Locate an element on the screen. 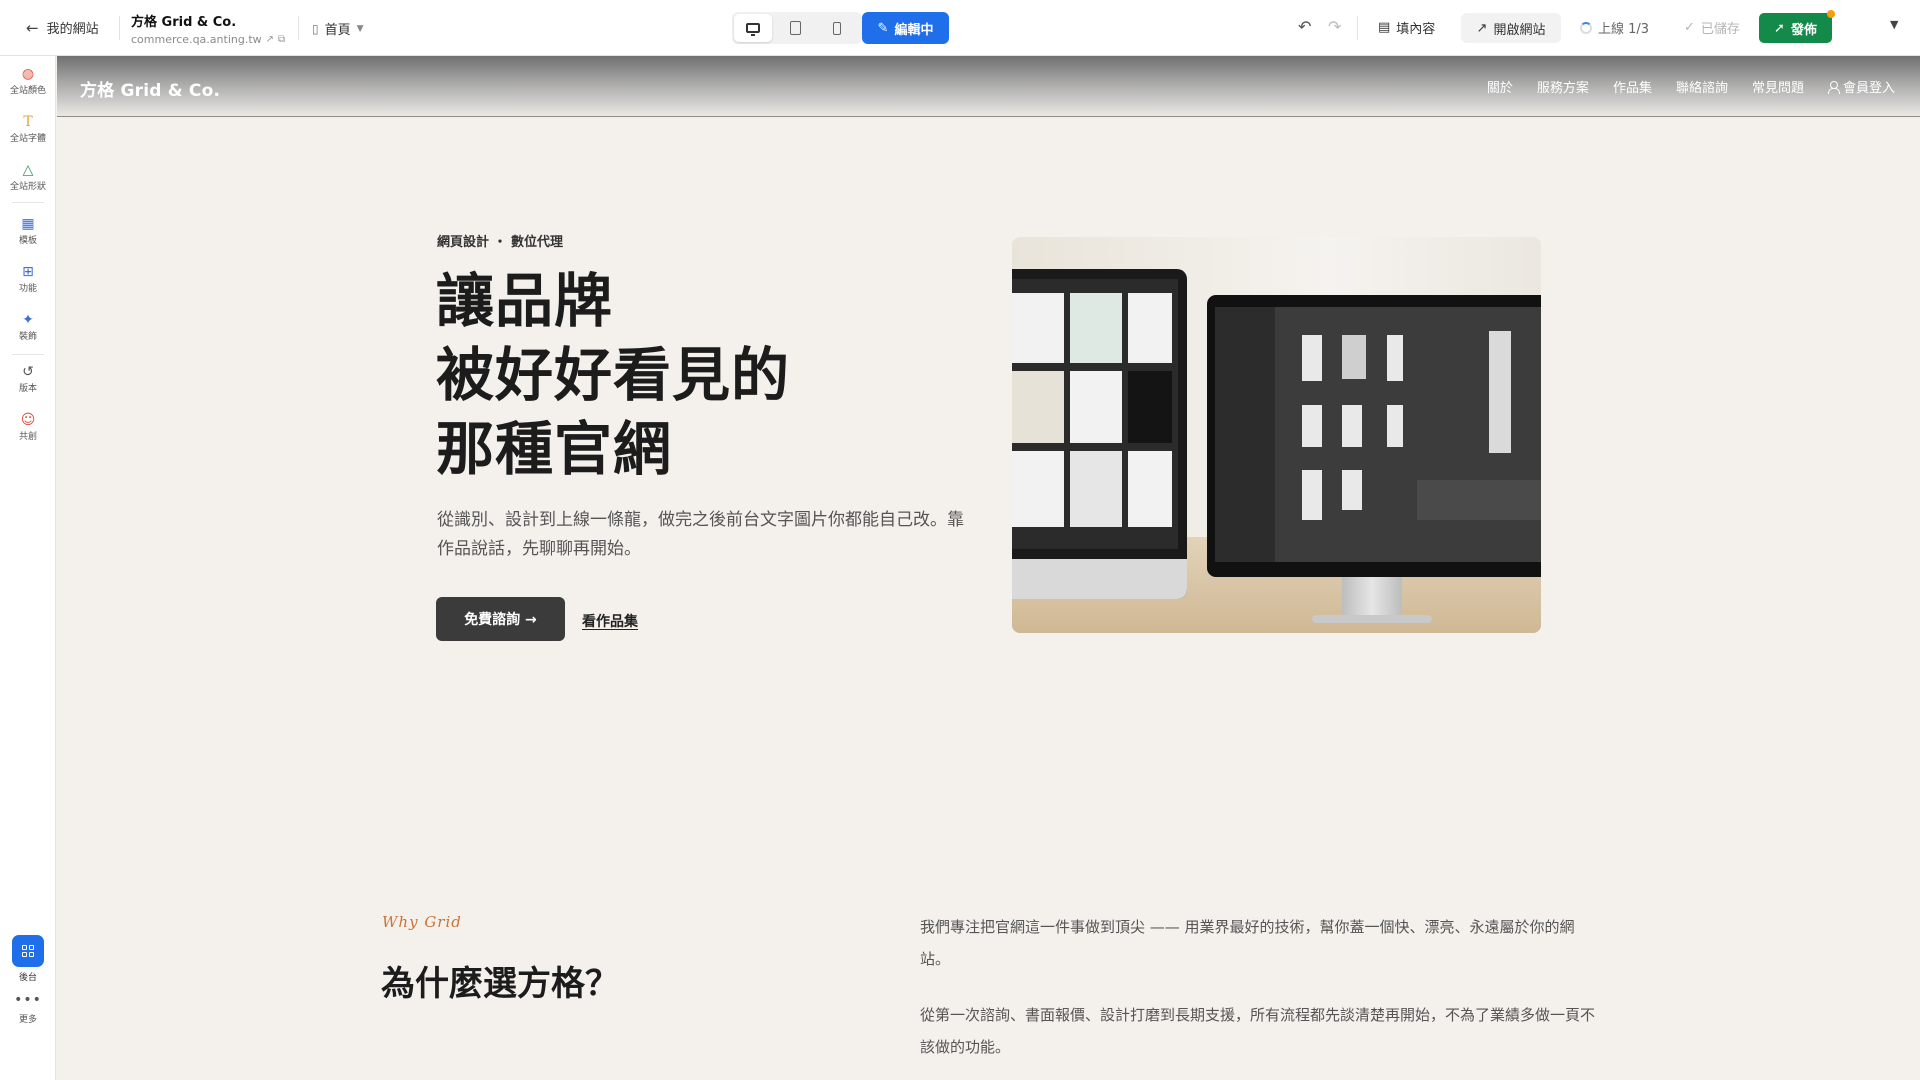 This screenshot has height=1080, width=1920. hero-title-line: 那種官網 is located at coordinates (554, 449).